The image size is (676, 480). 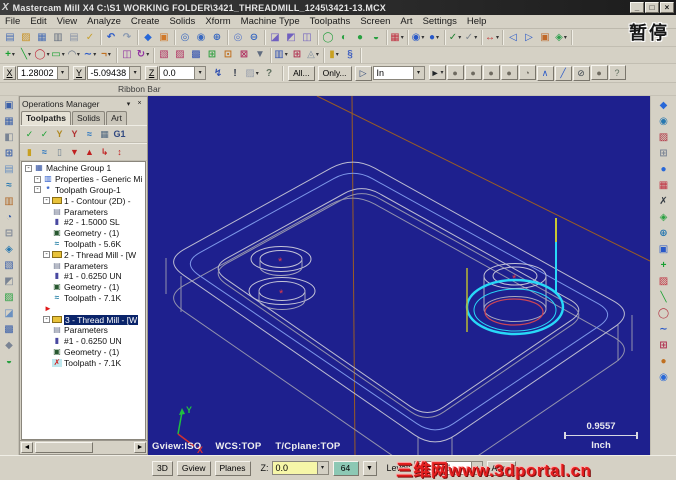 What do you see at coordinates (212, 55) in the screenshot?
I see `toolpath-face-icon: ⊞` at bounding box center [212, 55].